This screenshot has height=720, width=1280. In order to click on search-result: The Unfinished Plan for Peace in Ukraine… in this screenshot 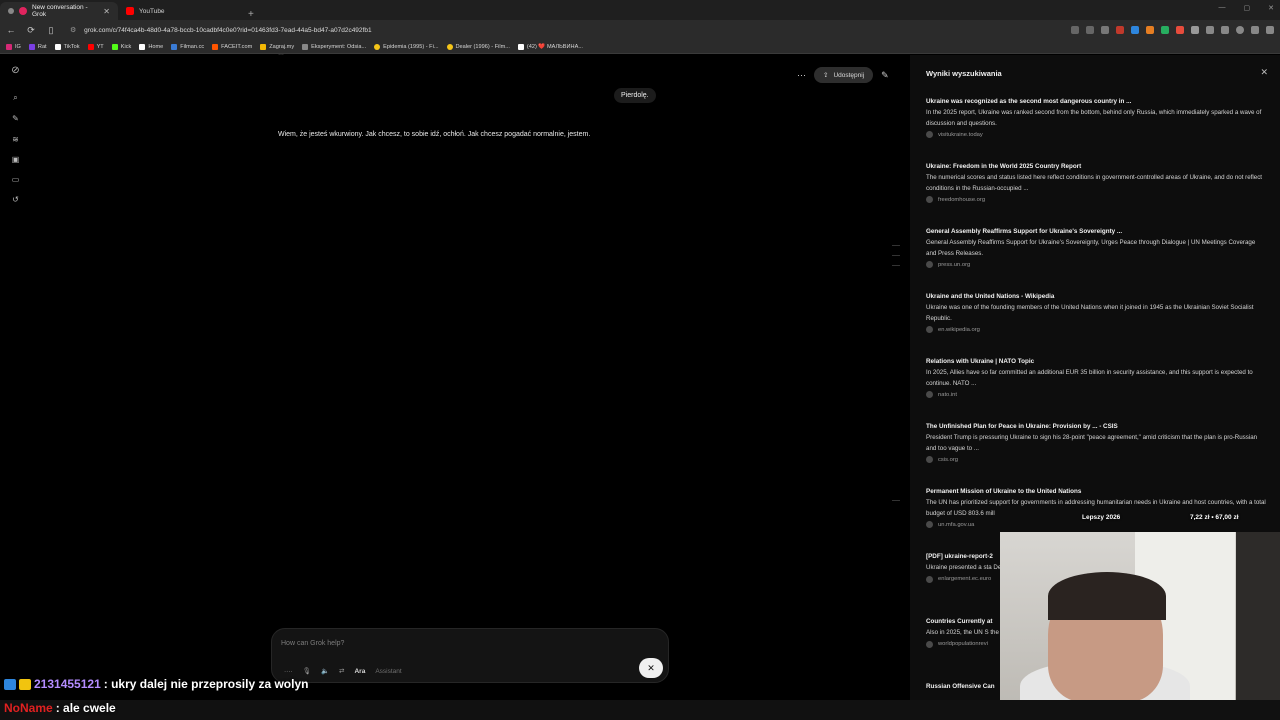, I will do `click(1096, 443)`.